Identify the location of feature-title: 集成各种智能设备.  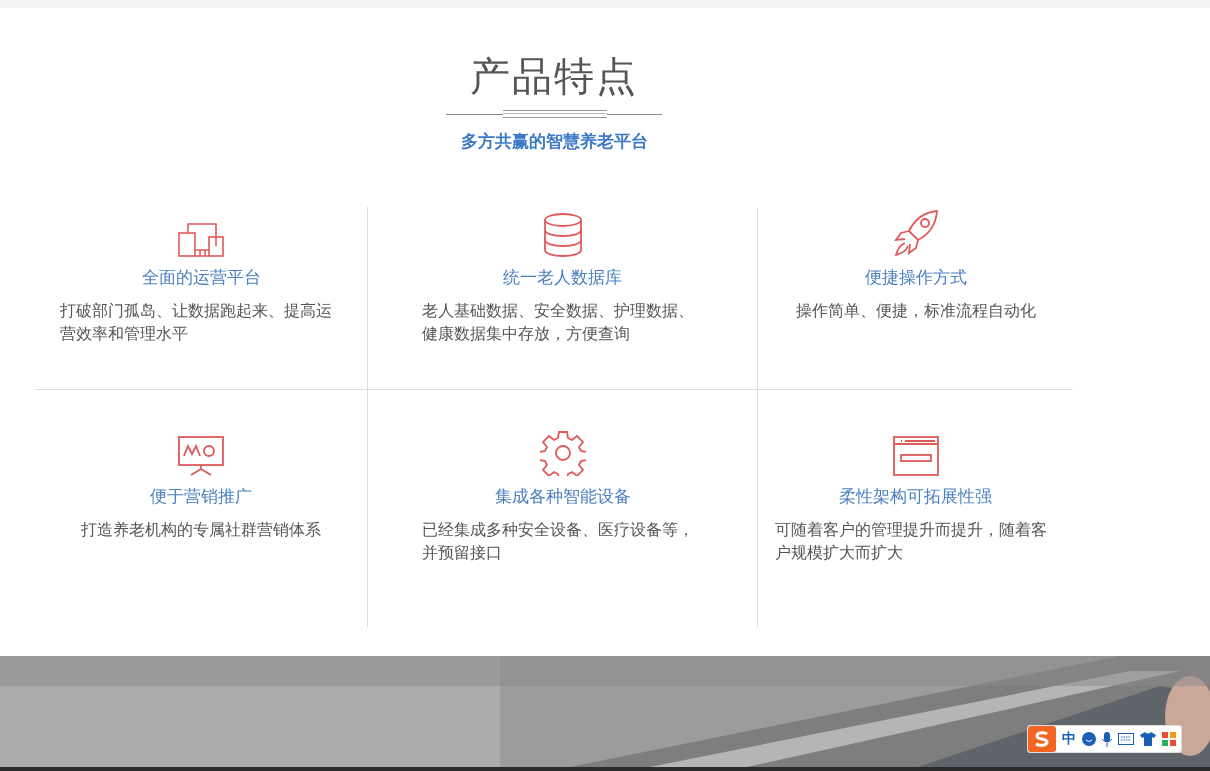
(562, 496).